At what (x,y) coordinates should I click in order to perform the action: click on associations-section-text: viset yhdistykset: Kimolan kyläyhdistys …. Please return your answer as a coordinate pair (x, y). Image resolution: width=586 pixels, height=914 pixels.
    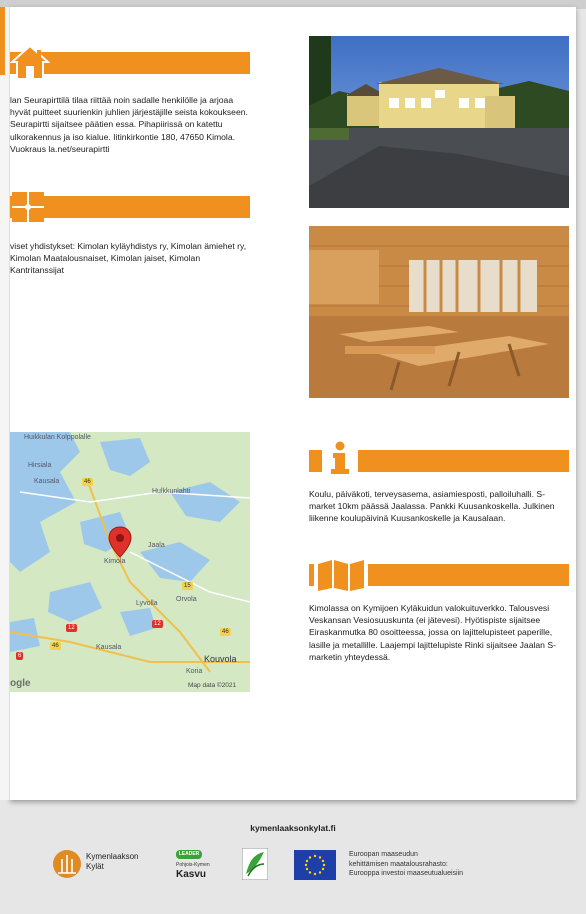
    Looking at the image, I should click on (128, 258).